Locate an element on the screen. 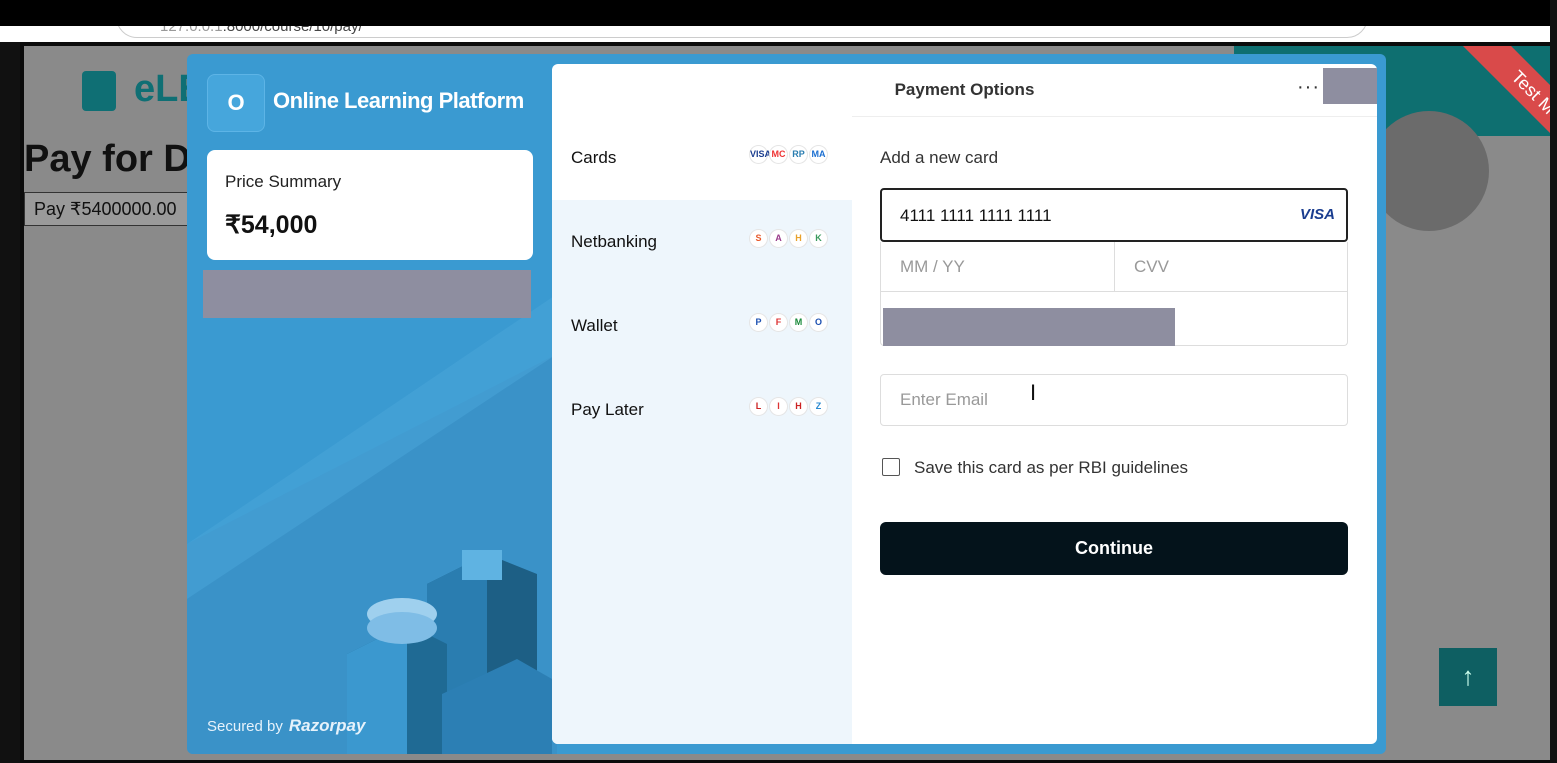 The image size is (1557, 763). merchant-name: Online Learning Platform is located at coordinates (398, 100).